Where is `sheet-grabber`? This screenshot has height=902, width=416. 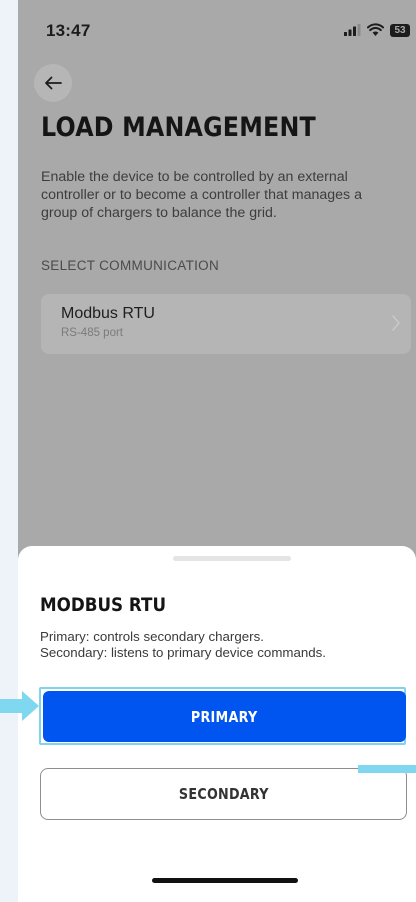
sheet-grabber is located at coordinates (232, 558).